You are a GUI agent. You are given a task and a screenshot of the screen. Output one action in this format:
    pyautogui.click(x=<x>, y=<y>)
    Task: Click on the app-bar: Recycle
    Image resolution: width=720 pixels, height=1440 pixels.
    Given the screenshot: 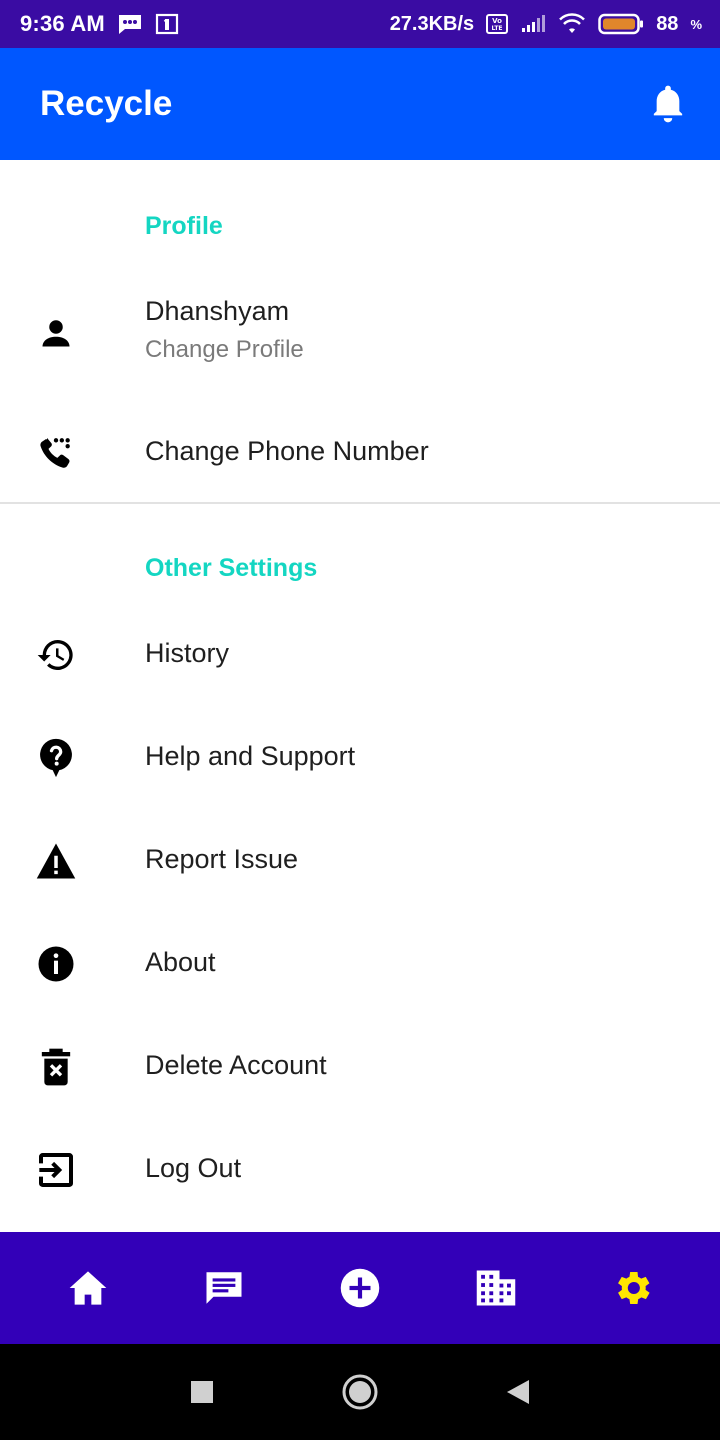 What is the action you would take?
    pyautogui.click(x=360, y=104)
    